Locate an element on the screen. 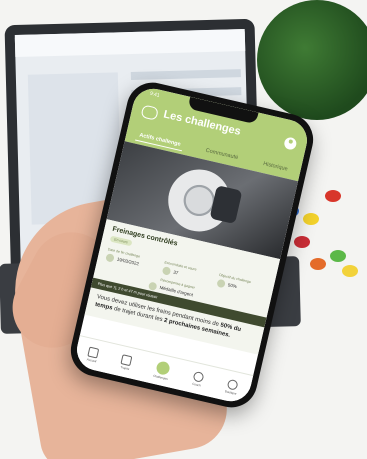  target-icon is located at coordinates (221, 283).